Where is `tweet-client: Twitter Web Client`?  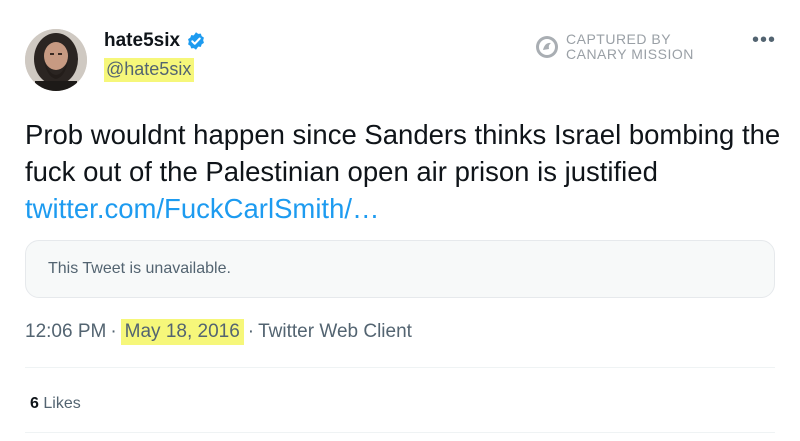
tweet-client: Twitter Web Client is located at coordinates (335, 332).